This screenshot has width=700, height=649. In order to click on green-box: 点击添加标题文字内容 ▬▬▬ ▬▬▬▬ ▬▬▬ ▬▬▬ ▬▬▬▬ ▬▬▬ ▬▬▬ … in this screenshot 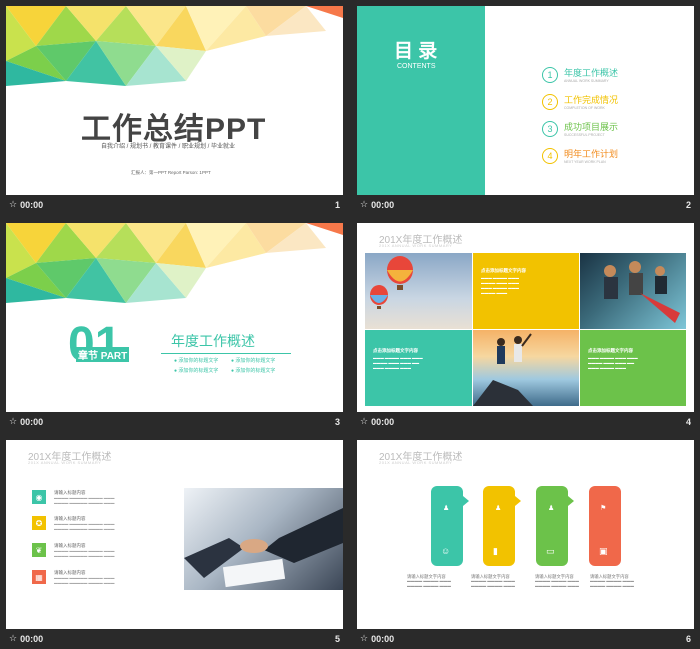, I will do `click(633, 368)`.